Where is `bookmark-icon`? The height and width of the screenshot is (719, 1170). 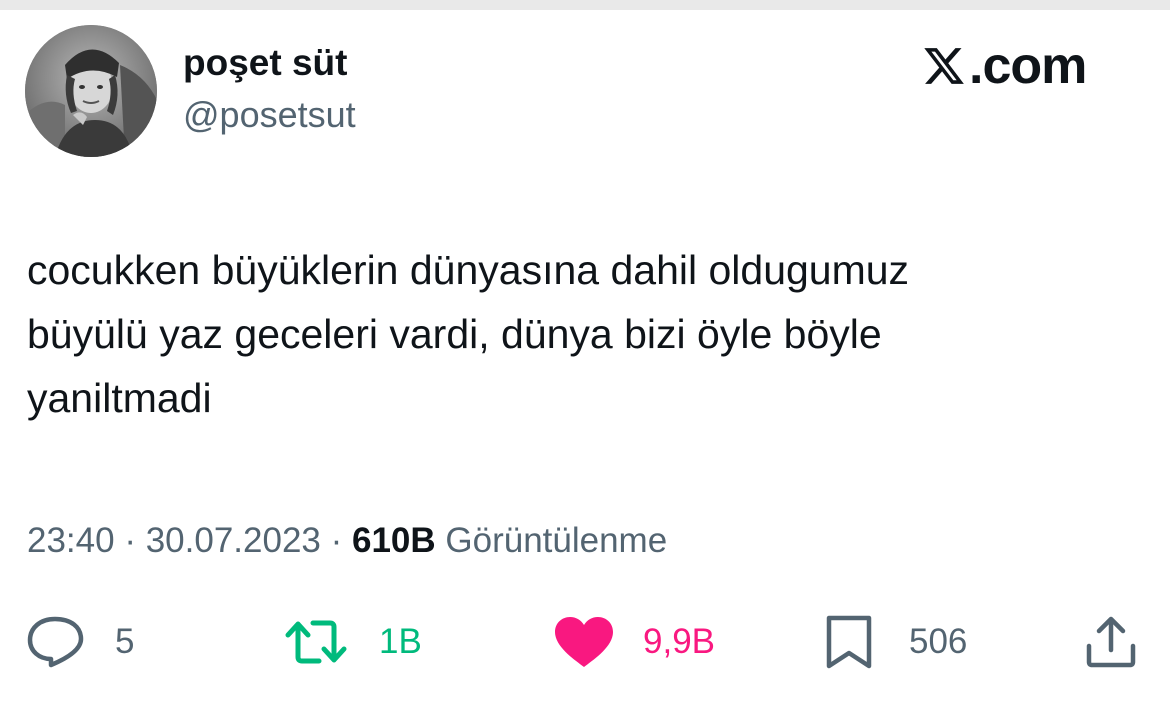
bookmark-icon is located at coordinates (849, 642).